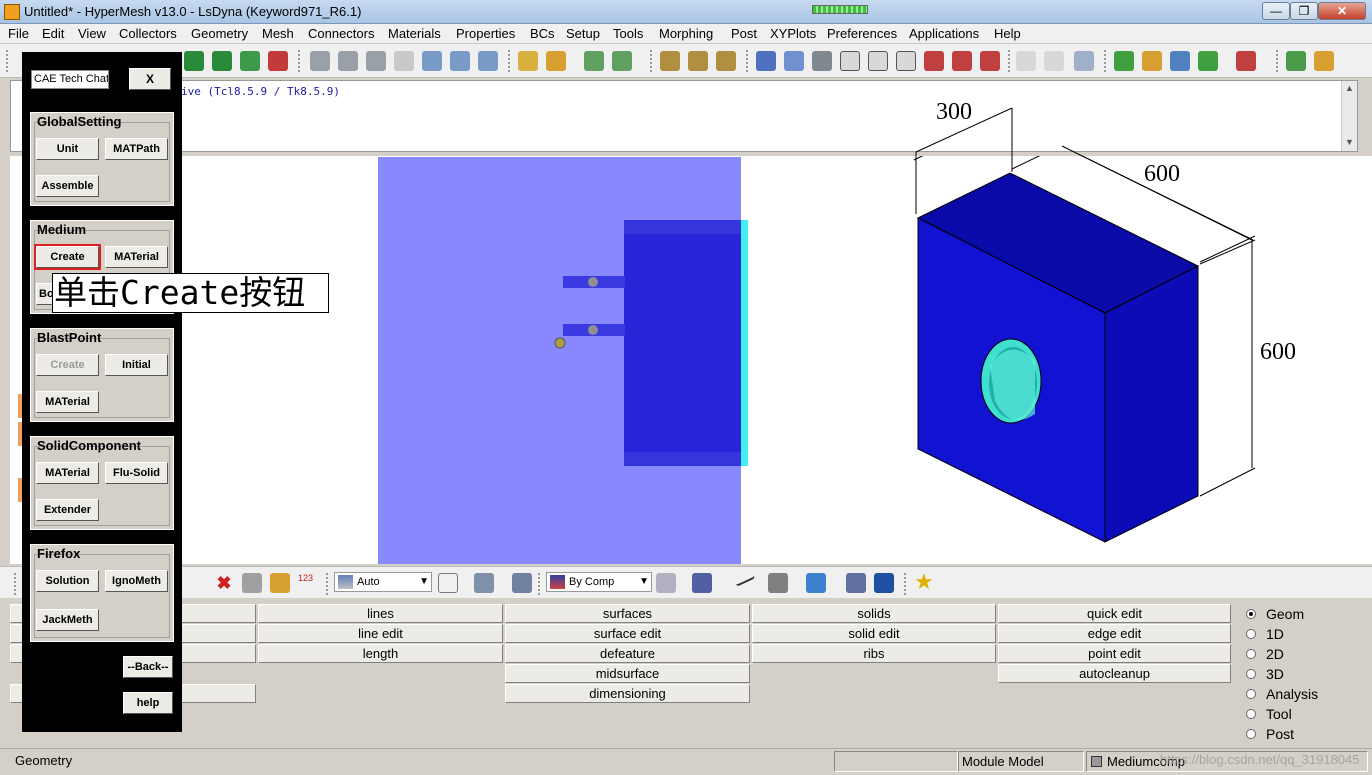 The width and height of the screenshot is (1372, 775). What do you see at coordinates (136, 581) in the screenshot?
I see `ignometh-button: IgnoMeth` at bounding box center [136, 581].